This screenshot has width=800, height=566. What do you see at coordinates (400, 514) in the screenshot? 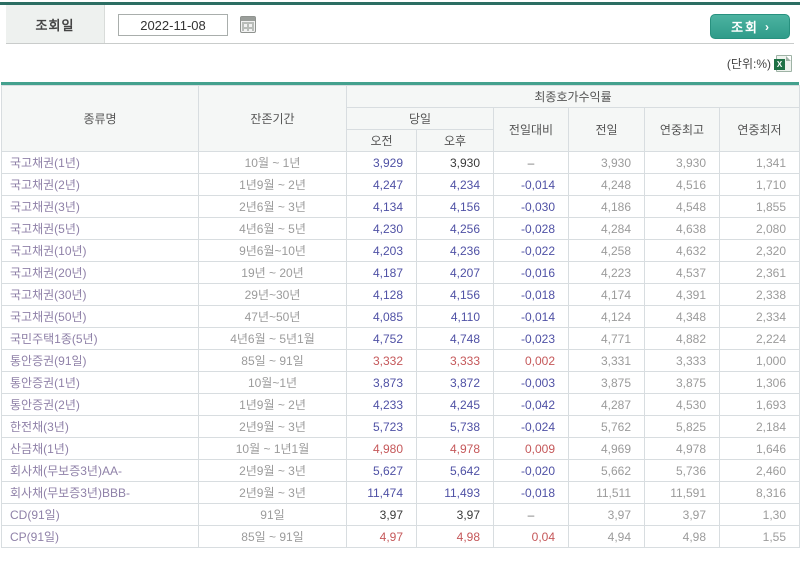
I see `table-row: CD(91일) 91일 3,97 3,97–3,97 3,97 1,30` at bounding box center [400, 514].